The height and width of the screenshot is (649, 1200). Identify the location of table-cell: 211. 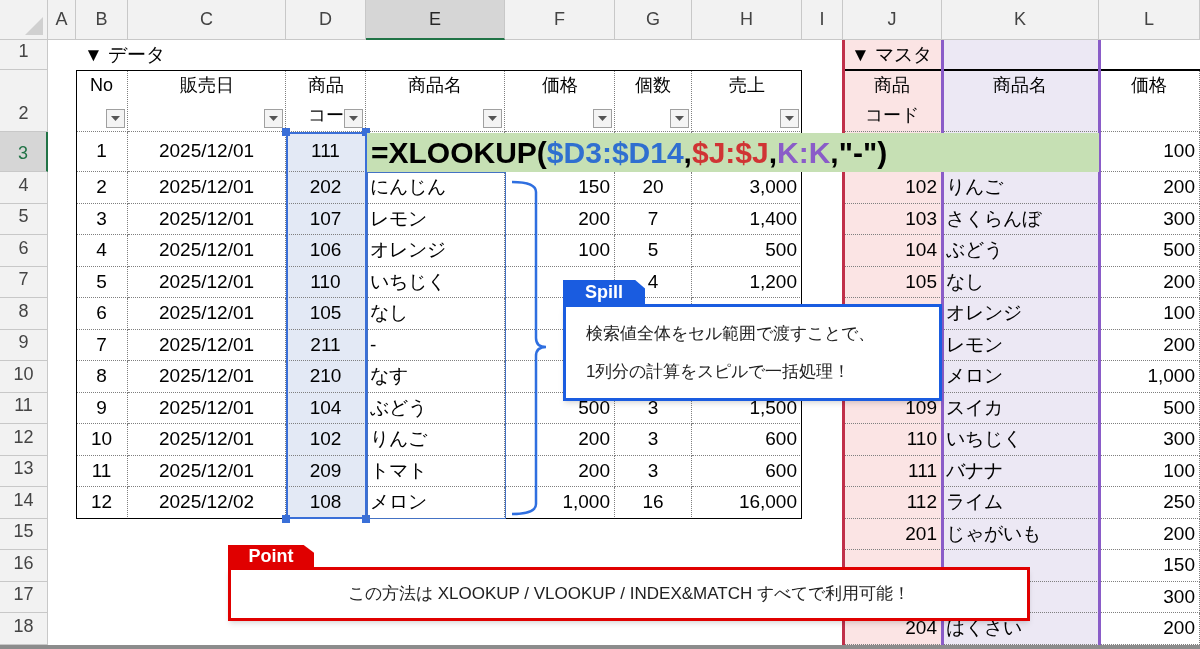
(326, 345).